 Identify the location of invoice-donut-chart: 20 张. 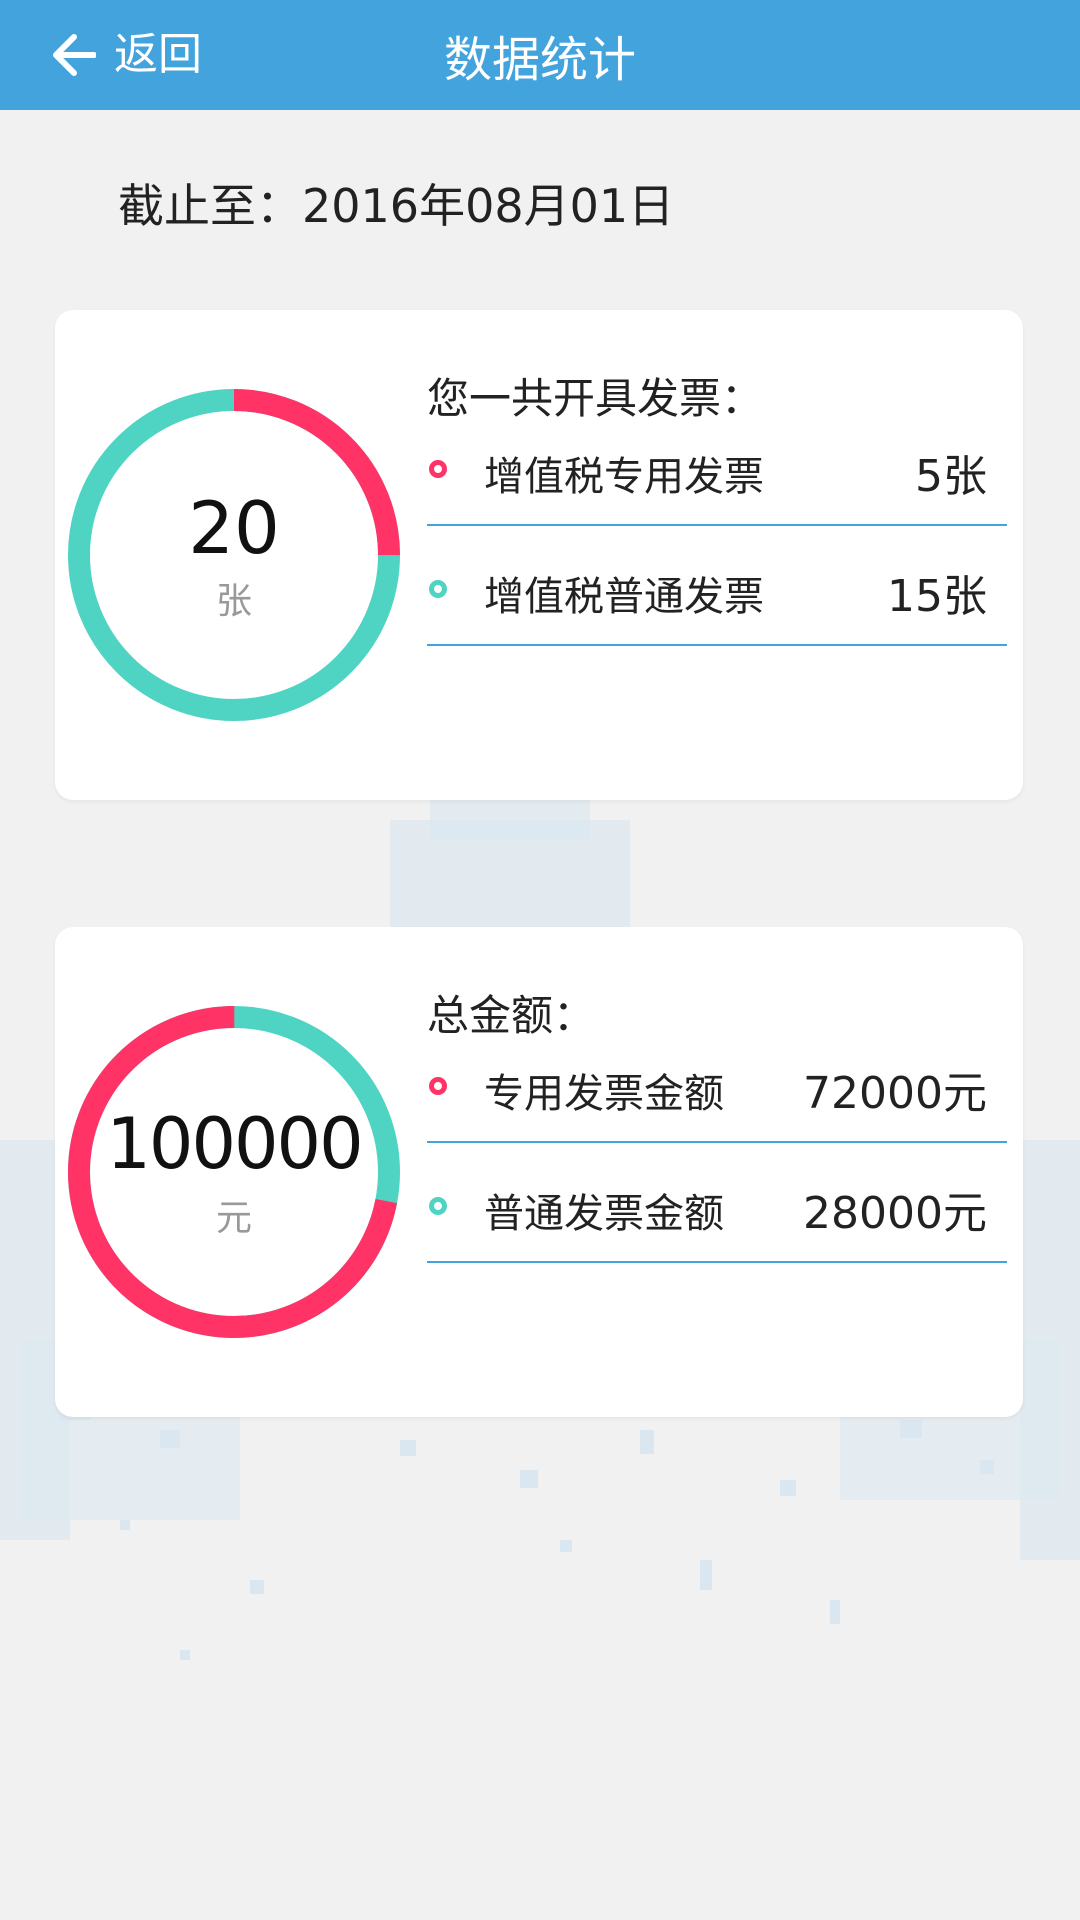
(234, 555).